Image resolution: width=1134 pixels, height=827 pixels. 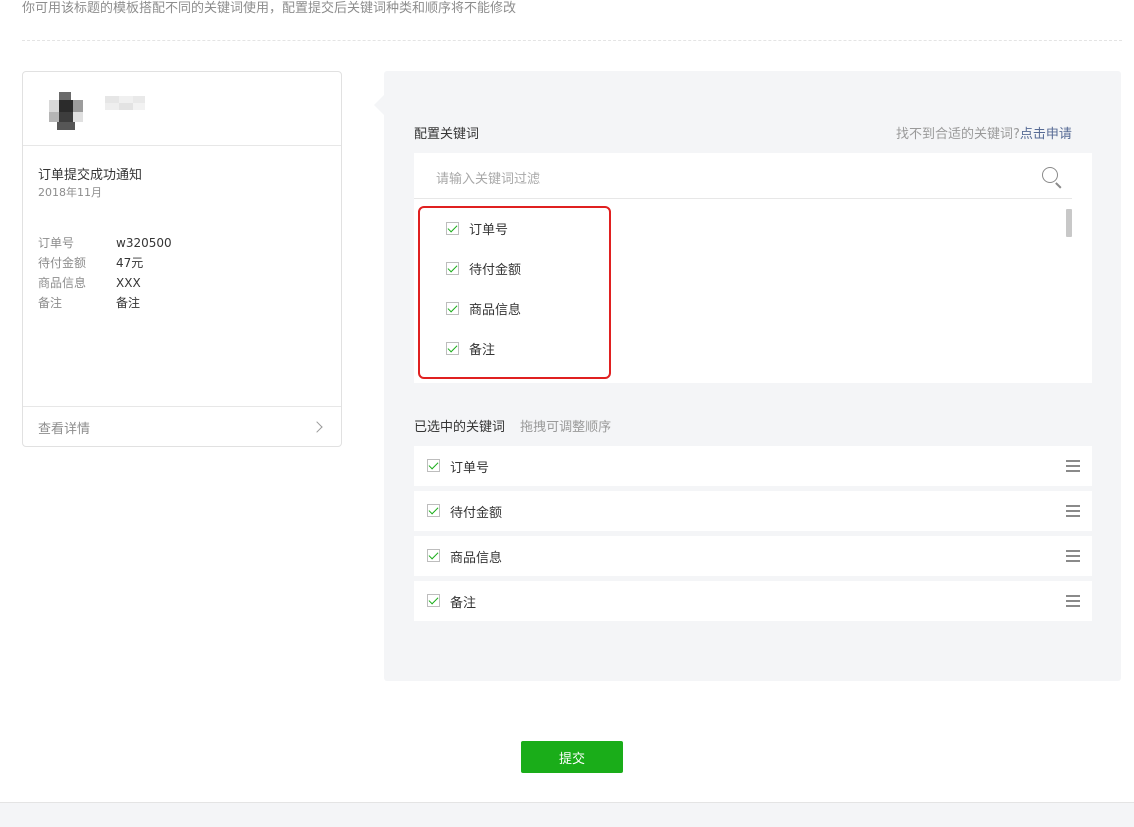 I want to click on keyword-help-text: 找不到合适的关键词?, so click(x=958, y=134).